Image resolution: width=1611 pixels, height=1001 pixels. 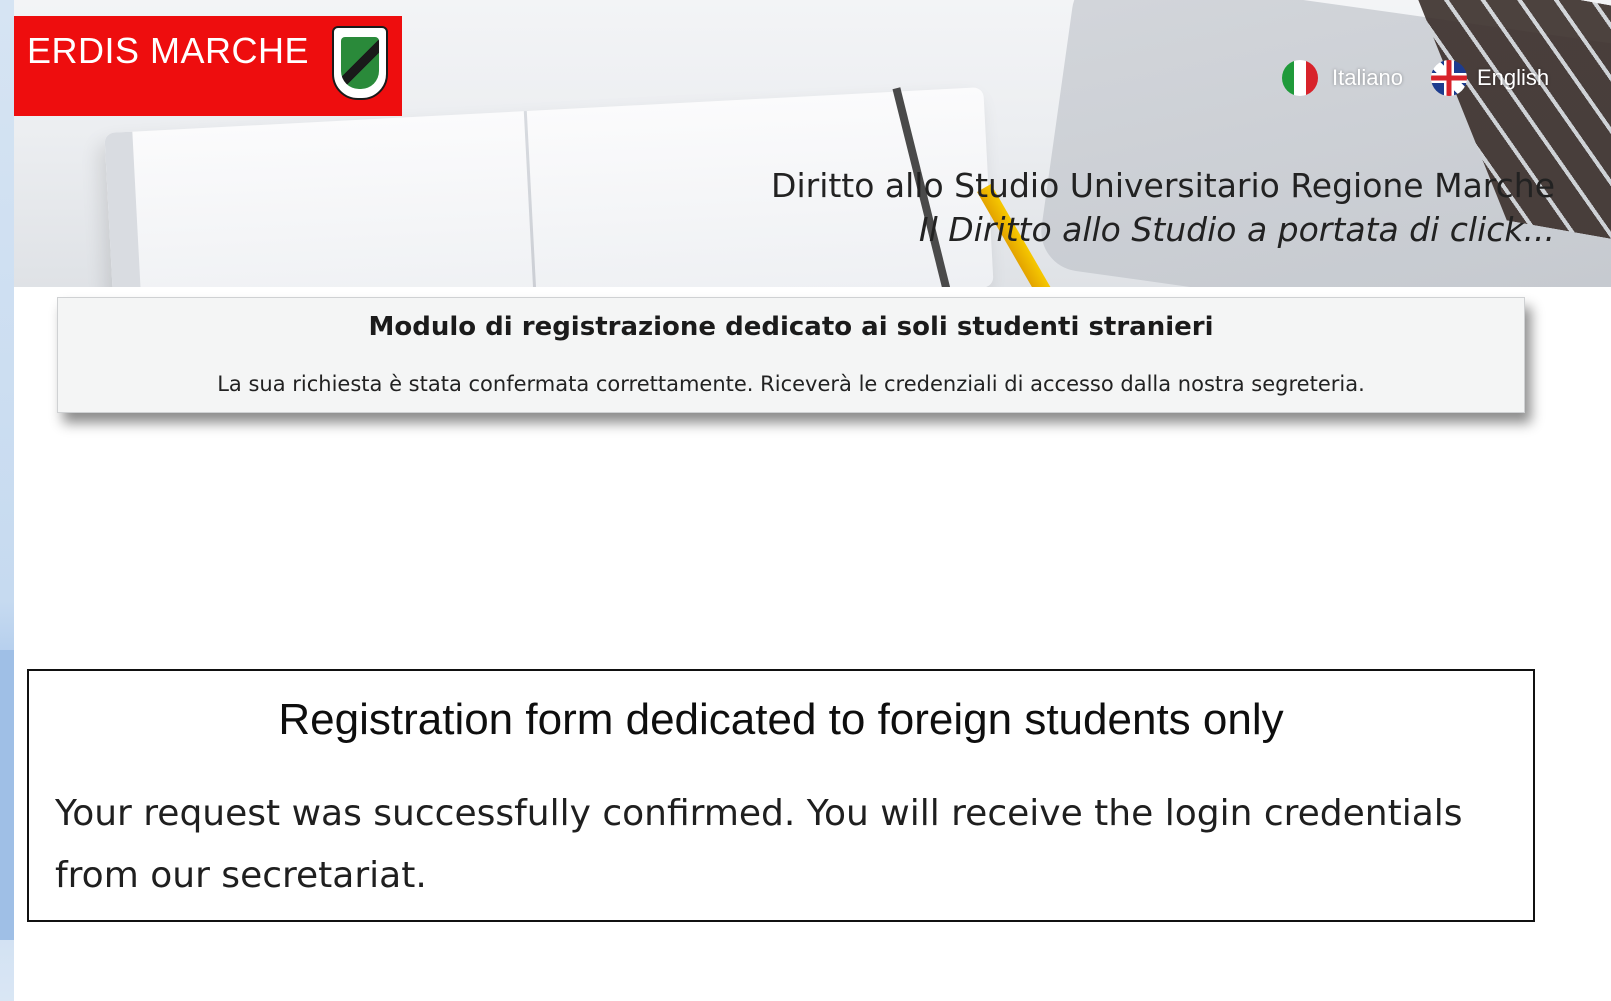 What do you see at coordinates (7, 500) in the screenshot?
I see `left-decoration-strip` at bounding box center [7, 500].